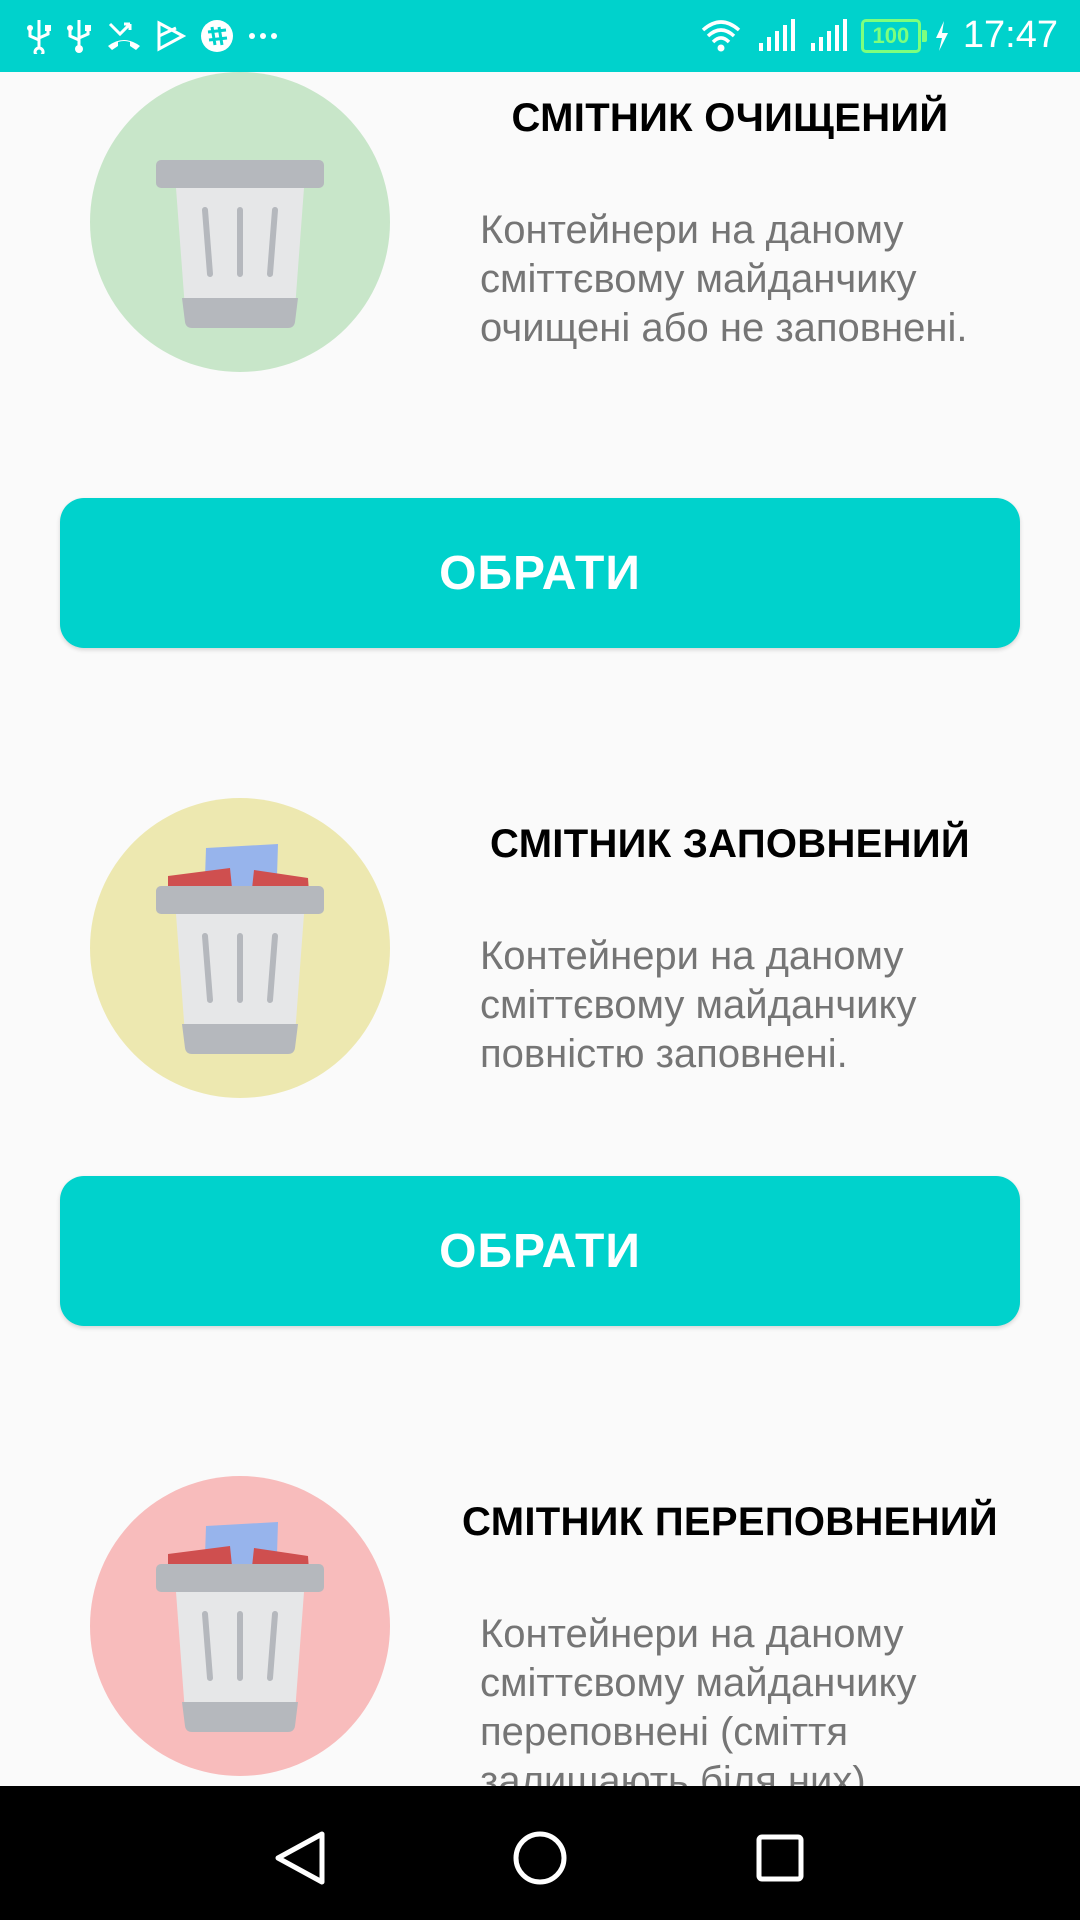 Image resolution: width=1080 pixels, height=1920 pixels. I want to click on system-icons: 100 17:47, so click(878, 35).